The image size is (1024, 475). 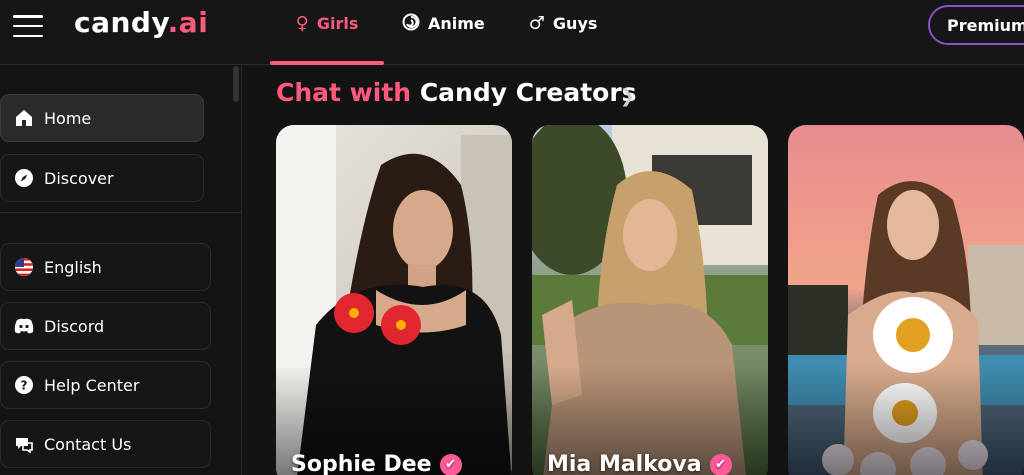 What do you see at coordinates (24, 118) in the screenshot?
I see `home-icon` at bounding box center [24, 118].